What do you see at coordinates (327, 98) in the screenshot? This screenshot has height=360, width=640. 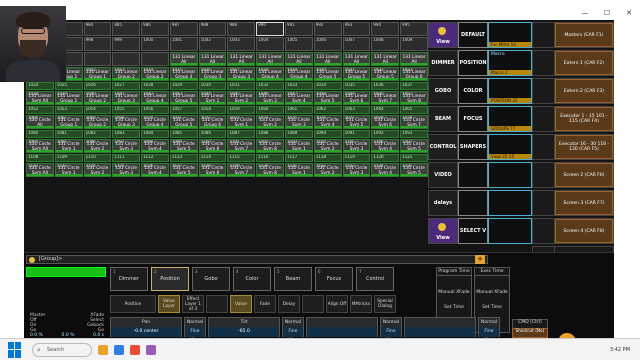 I see `pool-cell: 1048 131 Linear Sym 5` at bounding box center [327, 98].